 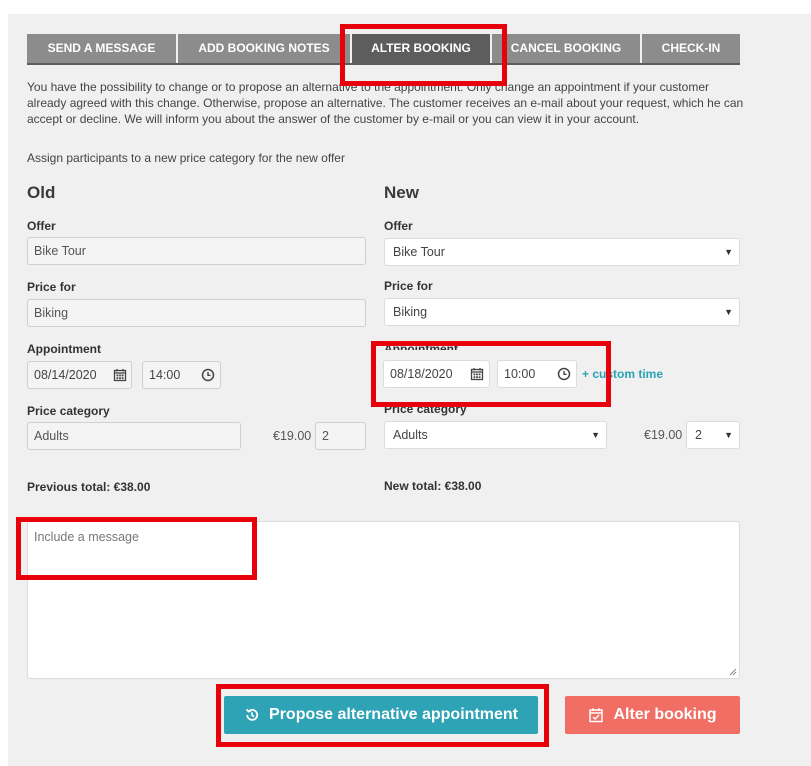 I want to click on new-offer-label: Offer, so click(x=398, y=226).